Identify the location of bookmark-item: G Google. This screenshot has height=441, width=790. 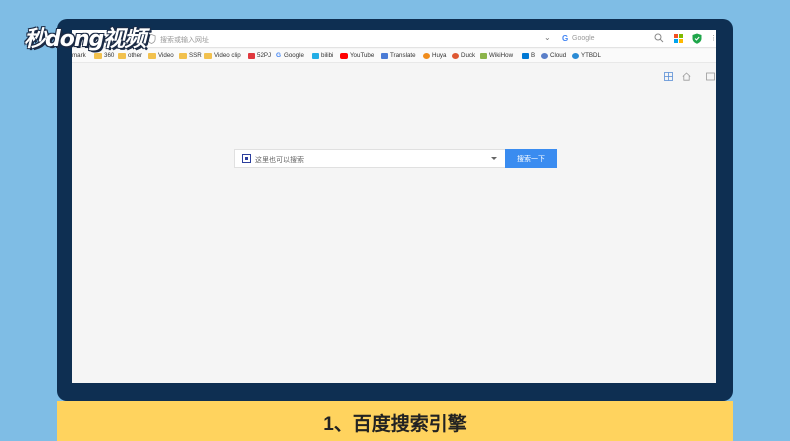
(290, 55).